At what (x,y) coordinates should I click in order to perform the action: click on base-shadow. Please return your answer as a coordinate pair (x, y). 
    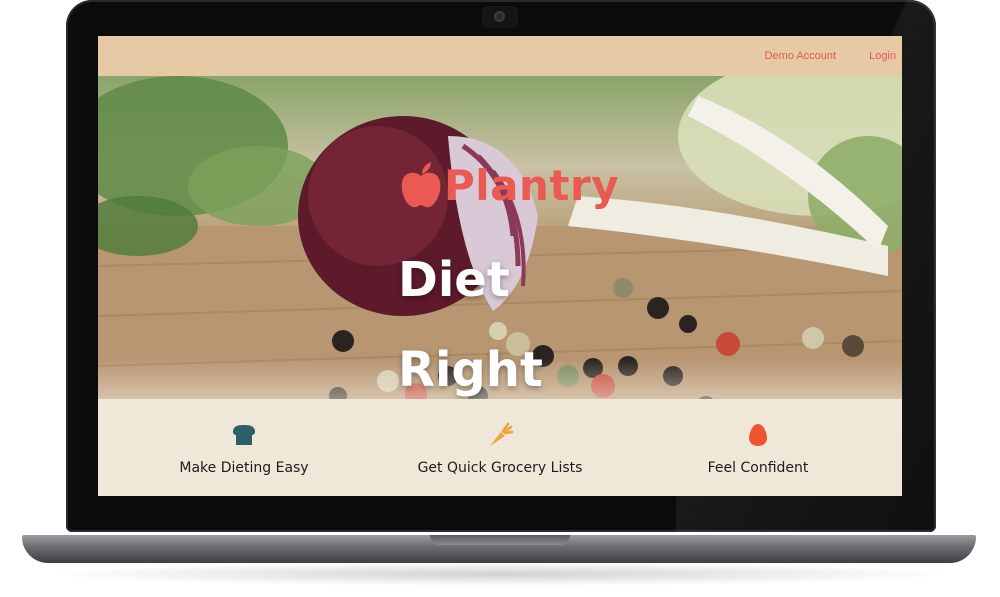
    Looking at the image, I should click on (500, 574).